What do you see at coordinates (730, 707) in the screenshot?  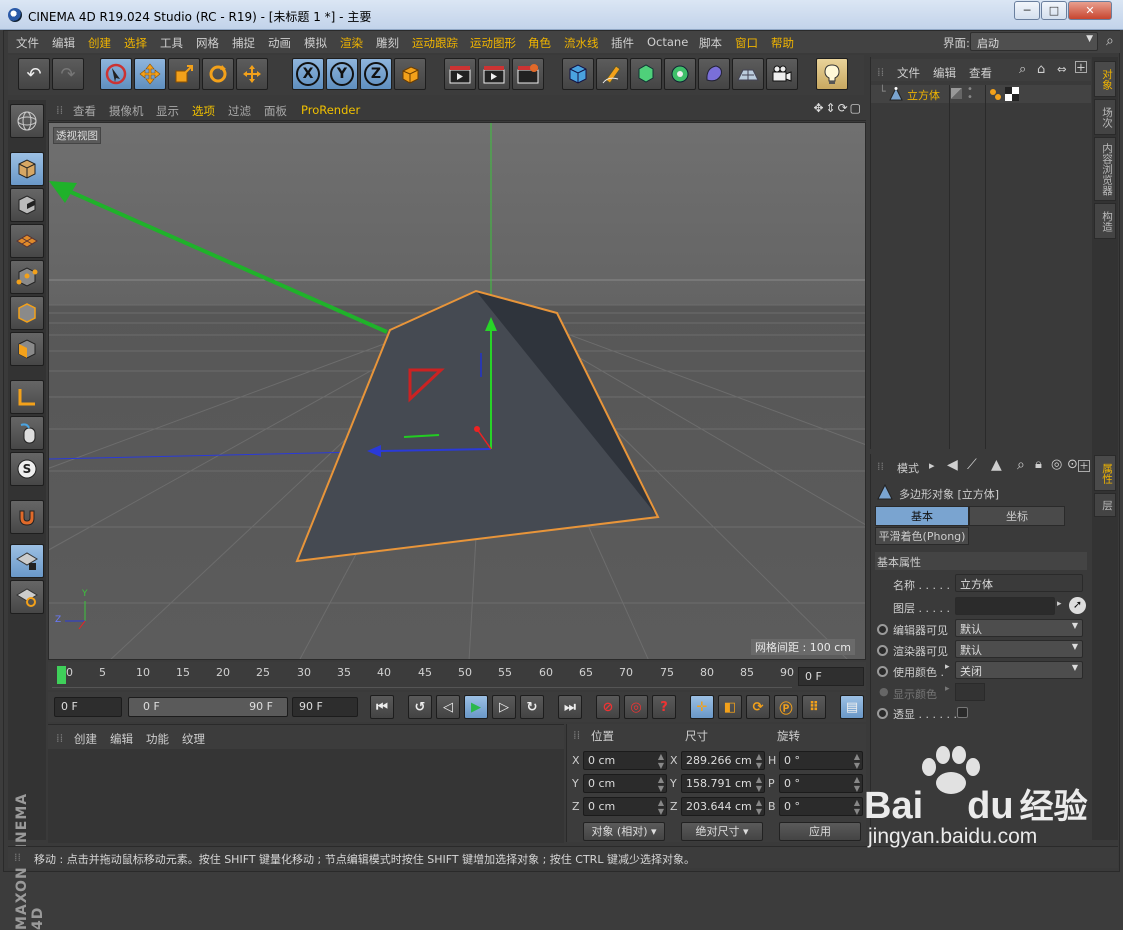 I see `key-scale-button: ◧` at bounding box center [730, 707].